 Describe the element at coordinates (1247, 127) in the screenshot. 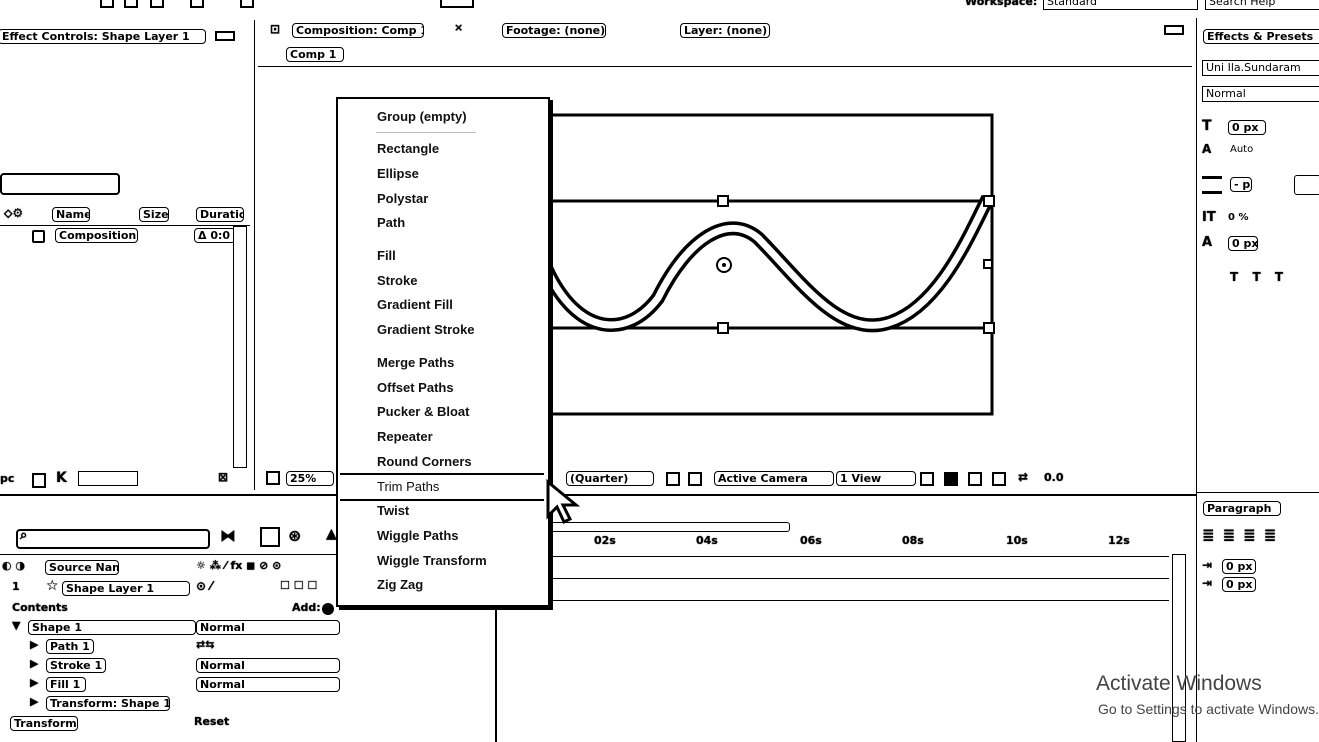

I see `font-size-value: 0 px` at that location.